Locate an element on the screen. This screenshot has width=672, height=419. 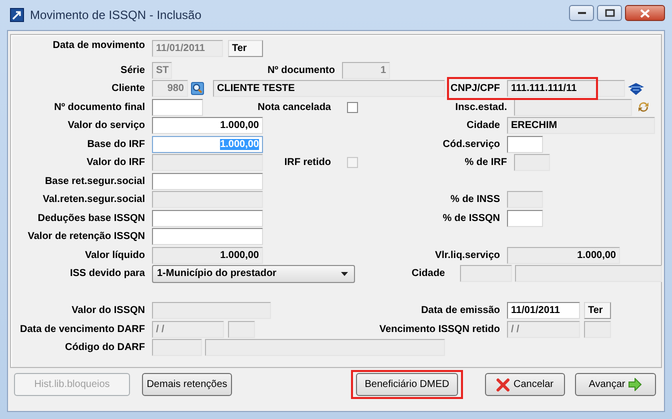
button: Demais retenções is located at coordinates (187, 384).